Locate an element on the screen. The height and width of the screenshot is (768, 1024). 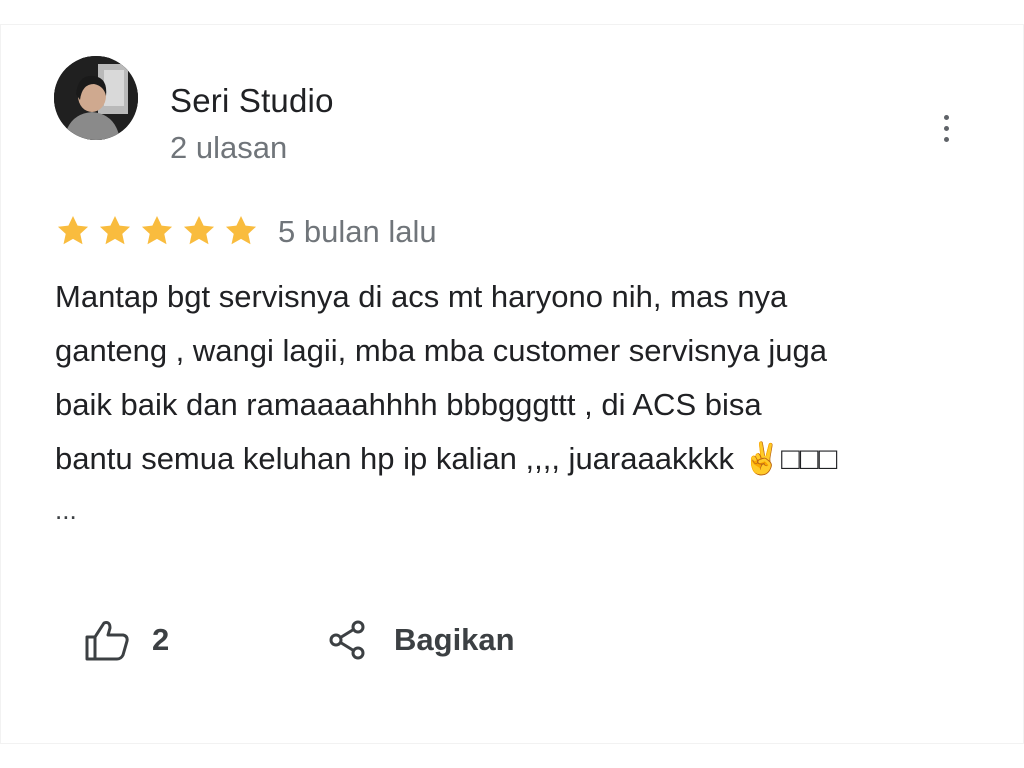
bottom-margin is located at coordinates (512, 756).